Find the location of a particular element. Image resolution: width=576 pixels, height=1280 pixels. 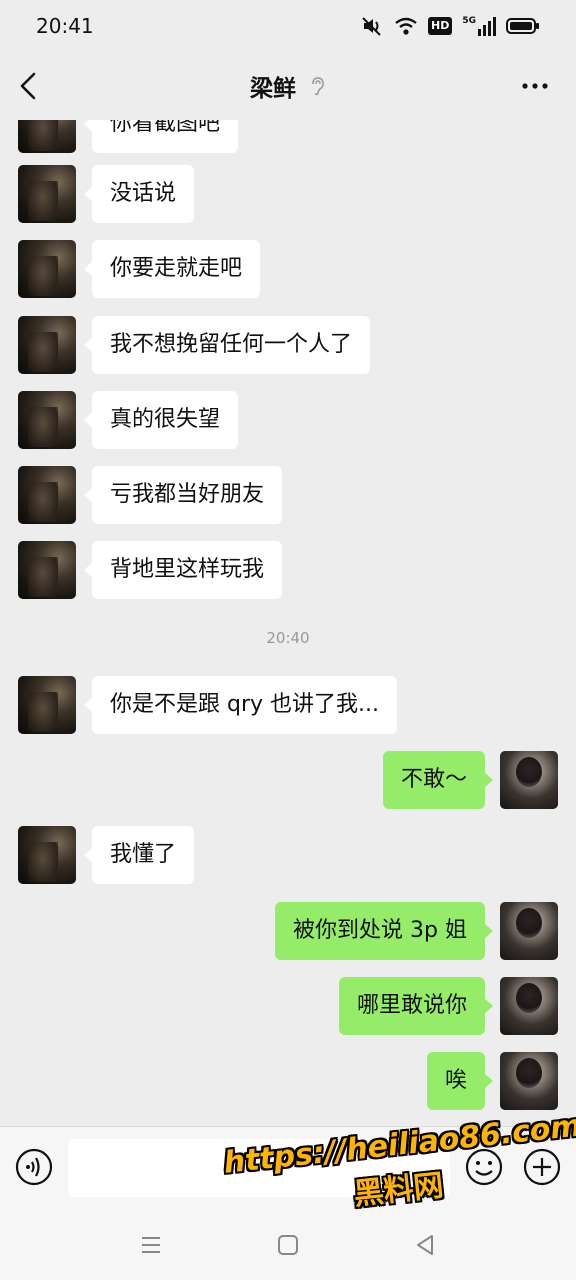

menu-icon is located at coordinates (151, 1245).